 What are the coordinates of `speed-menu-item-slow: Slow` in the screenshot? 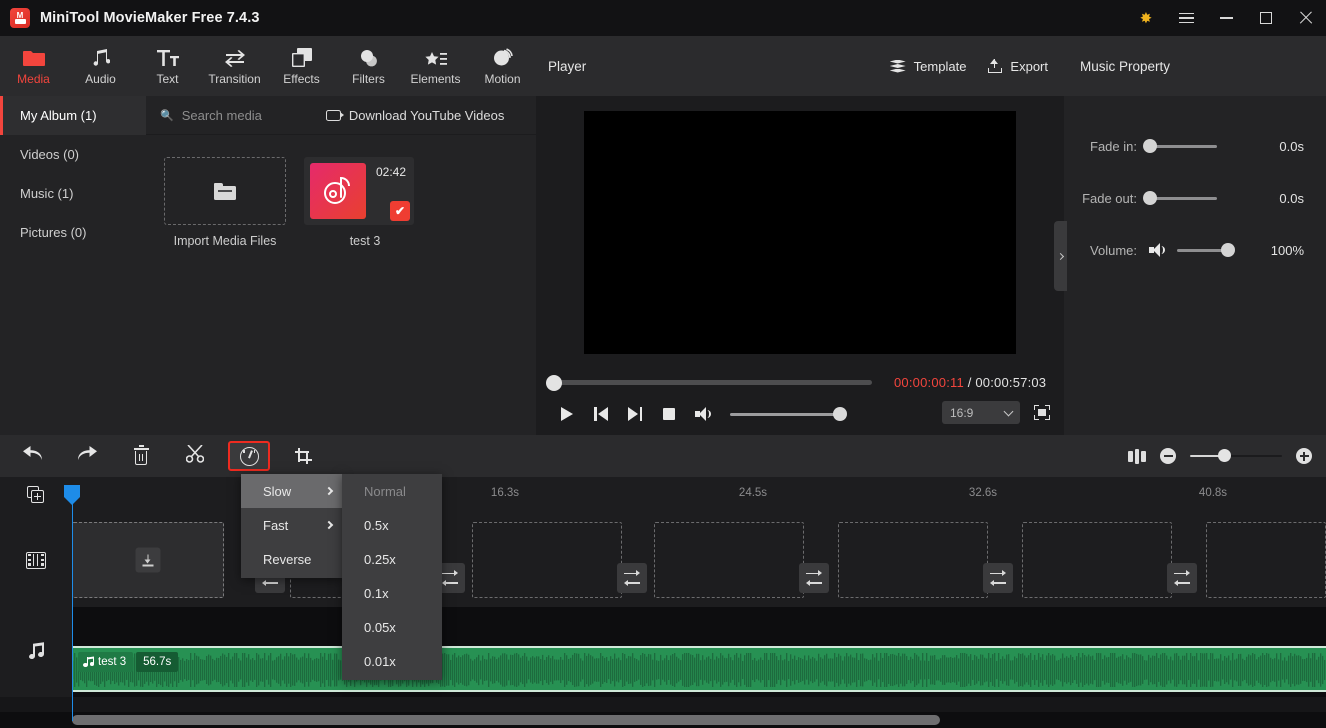 It's located at (291, 491).